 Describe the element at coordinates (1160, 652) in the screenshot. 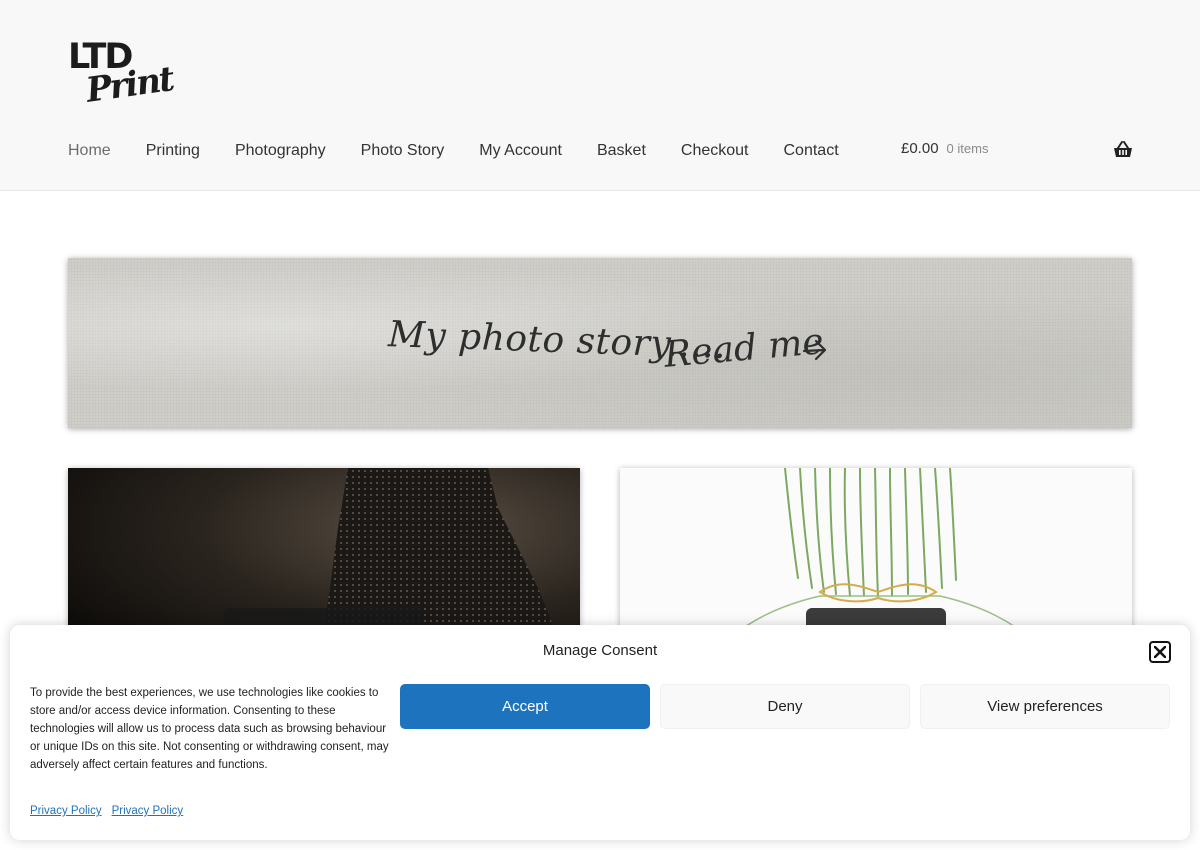

I see `close-icon` at that location.